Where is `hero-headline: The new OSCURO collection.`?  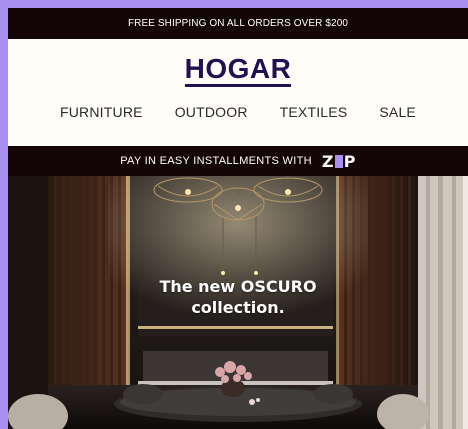
hero-headline: The new OSCURO collection. is located at coordinates (238, 297).